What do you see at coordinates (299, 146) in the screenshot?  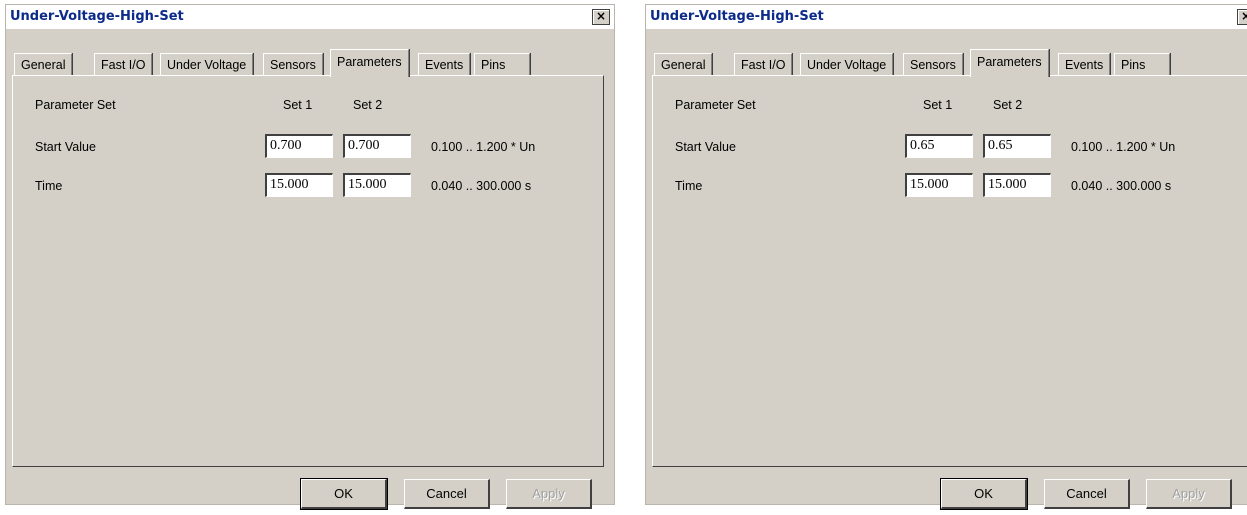 I see `start-value-set1-input: 0.700` at bounding box center [299, 146].